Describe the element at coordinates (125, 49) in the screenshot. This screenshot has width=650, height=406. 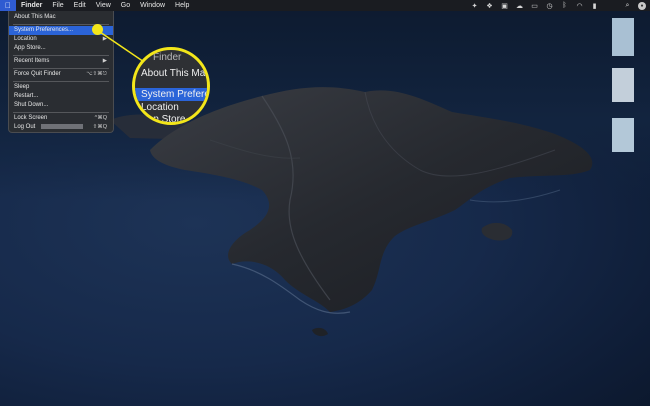
I see `callout-line` at that location.